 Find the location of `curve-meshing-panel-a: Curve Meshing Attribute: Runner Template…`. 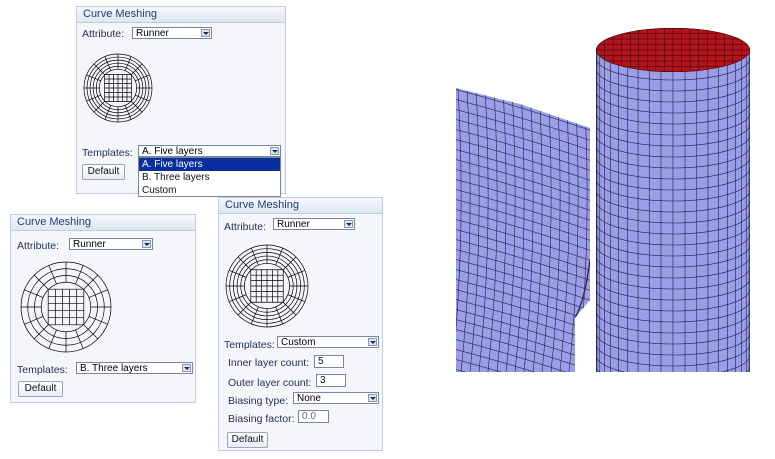

curve-meshing-panel-a: Curve Meshing Attribute: Runner Template… is located at coordinates (181, 101).